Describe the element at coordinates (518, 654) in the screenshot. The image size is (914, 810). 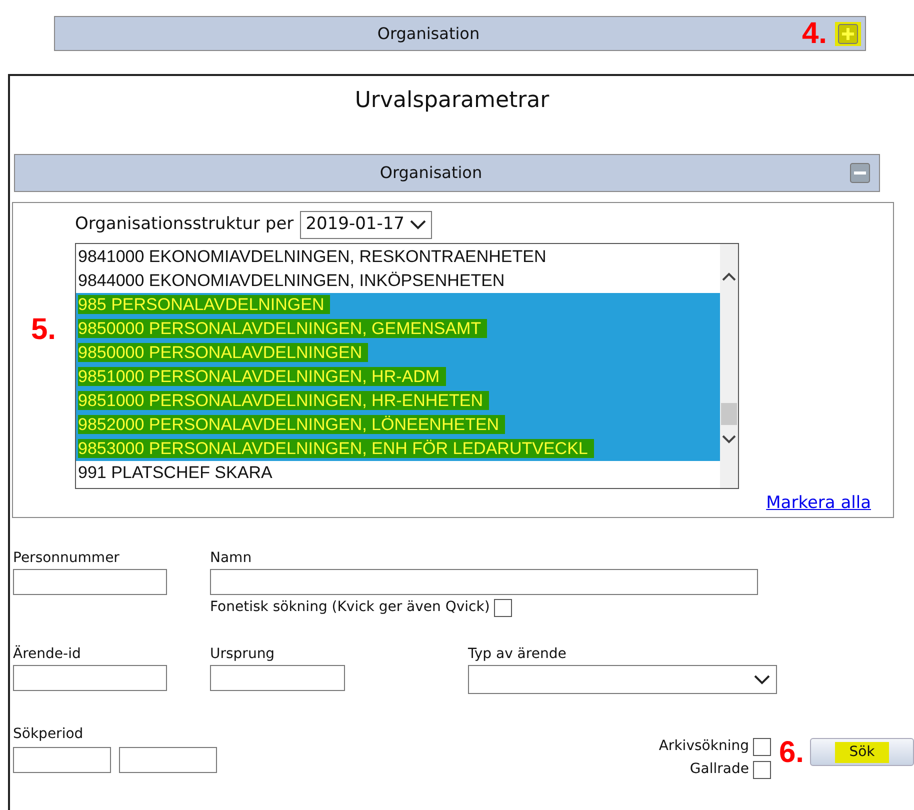
I see `field-label: Typ av ärende` at that location.